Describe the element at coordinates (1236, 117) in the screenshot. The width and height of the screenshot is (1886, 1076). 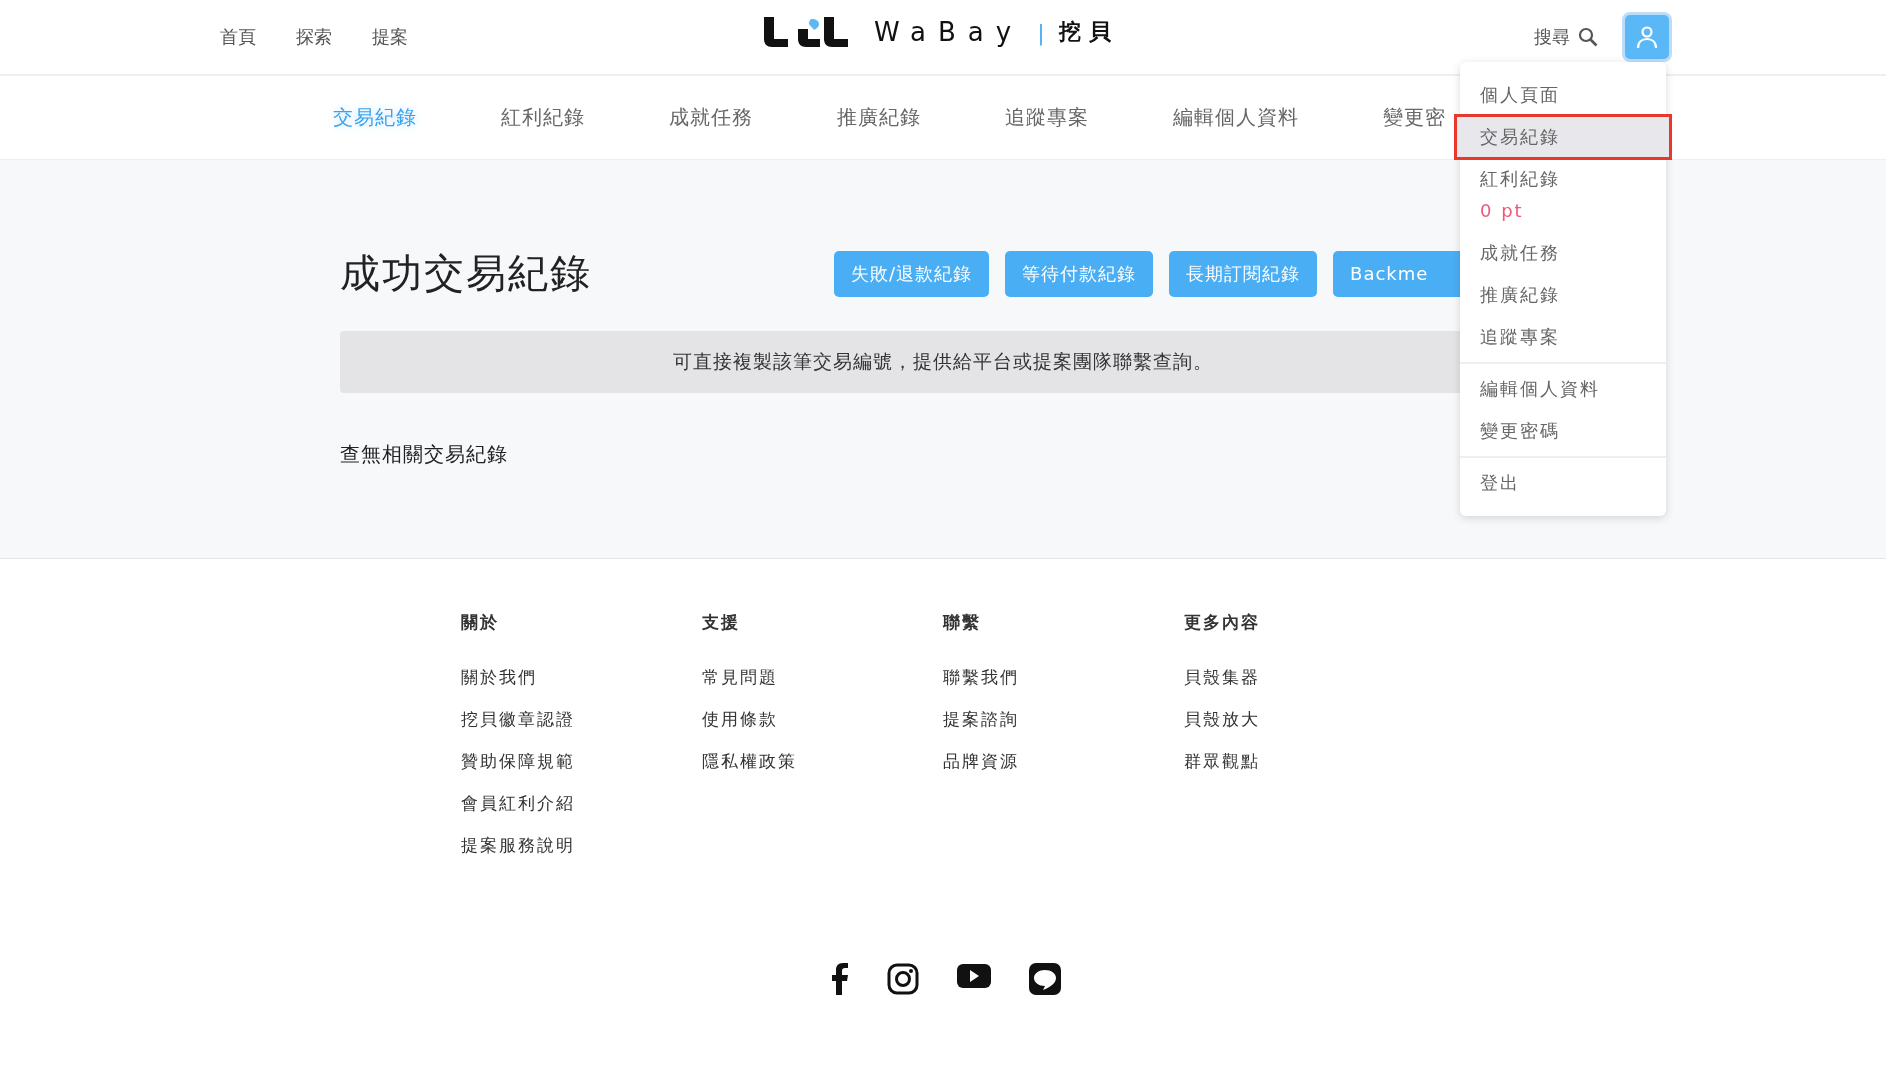
I see `tab: 編輯個人資料` at that location.